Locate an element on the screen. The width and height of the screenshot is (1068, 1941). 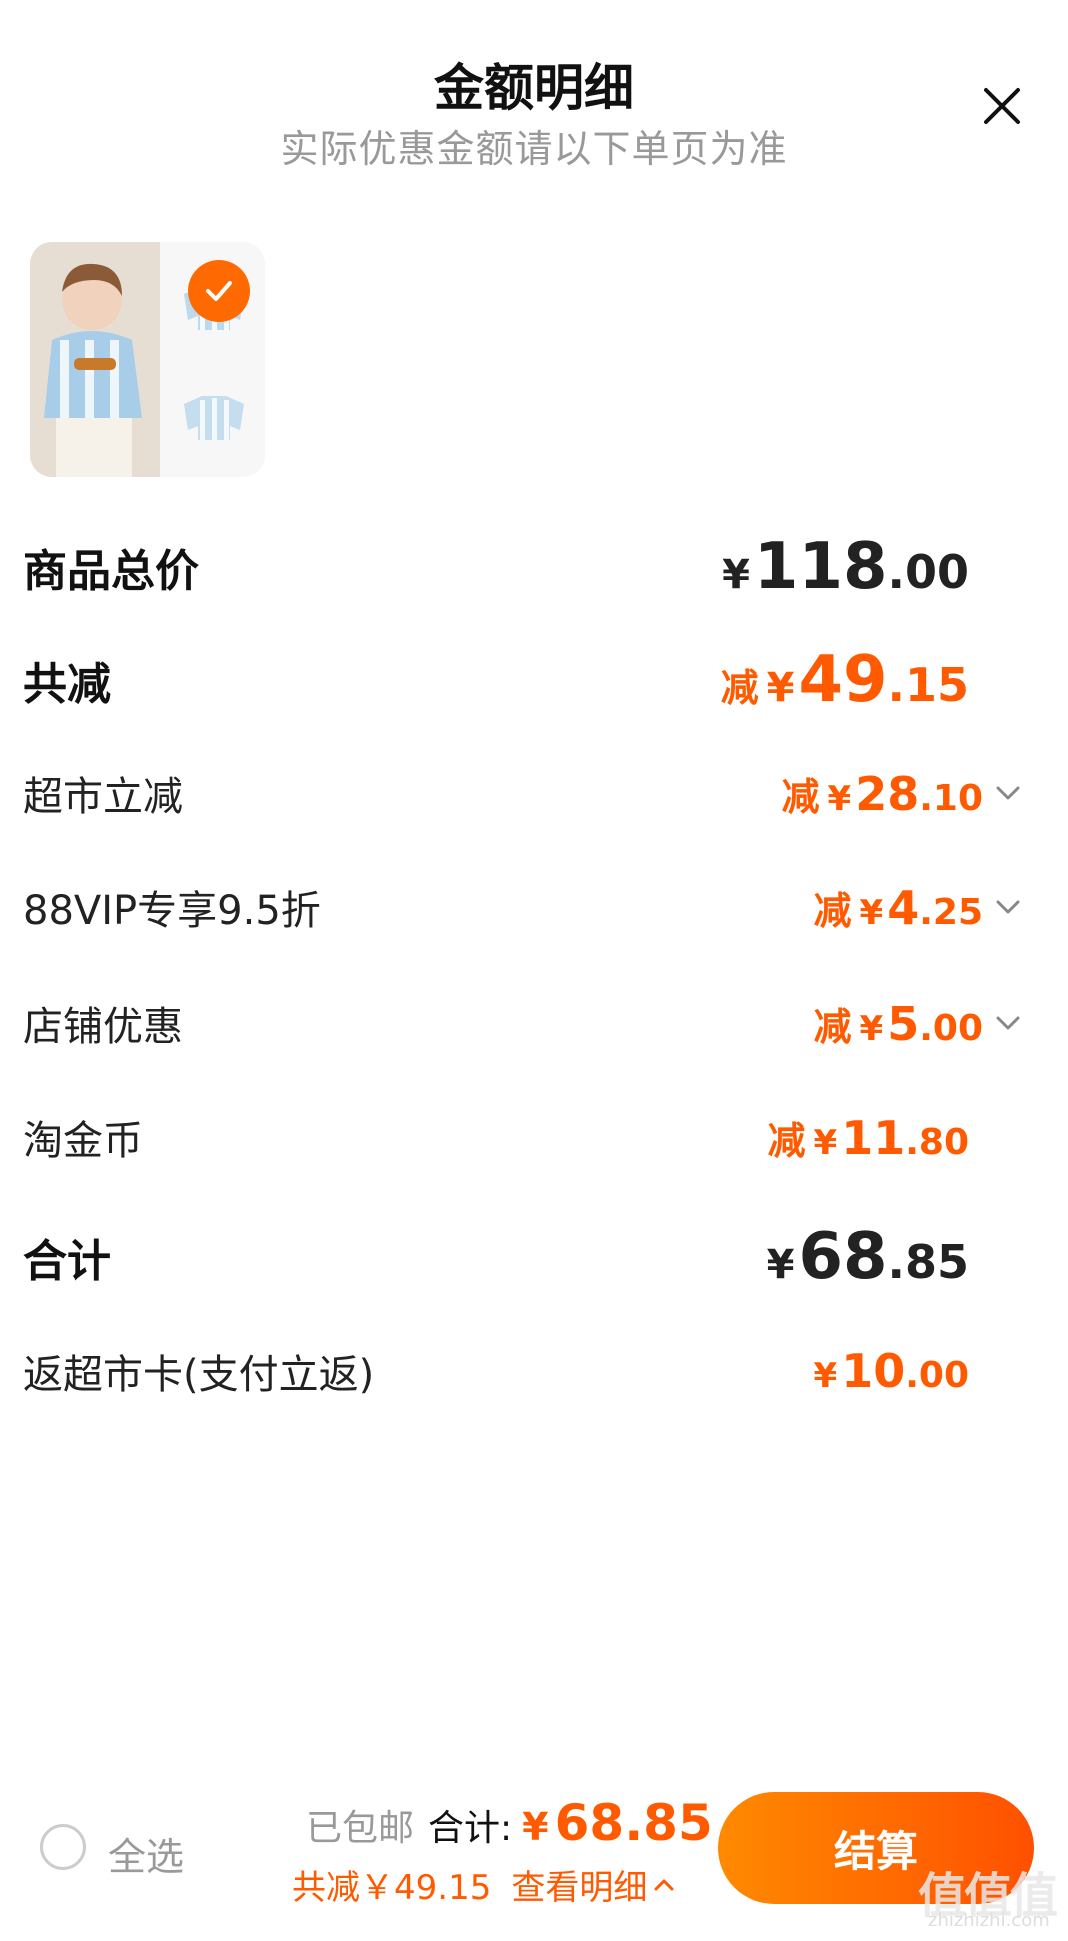
row-label: 返超市卡(支付立返) is located at coordinates (199, 1375).